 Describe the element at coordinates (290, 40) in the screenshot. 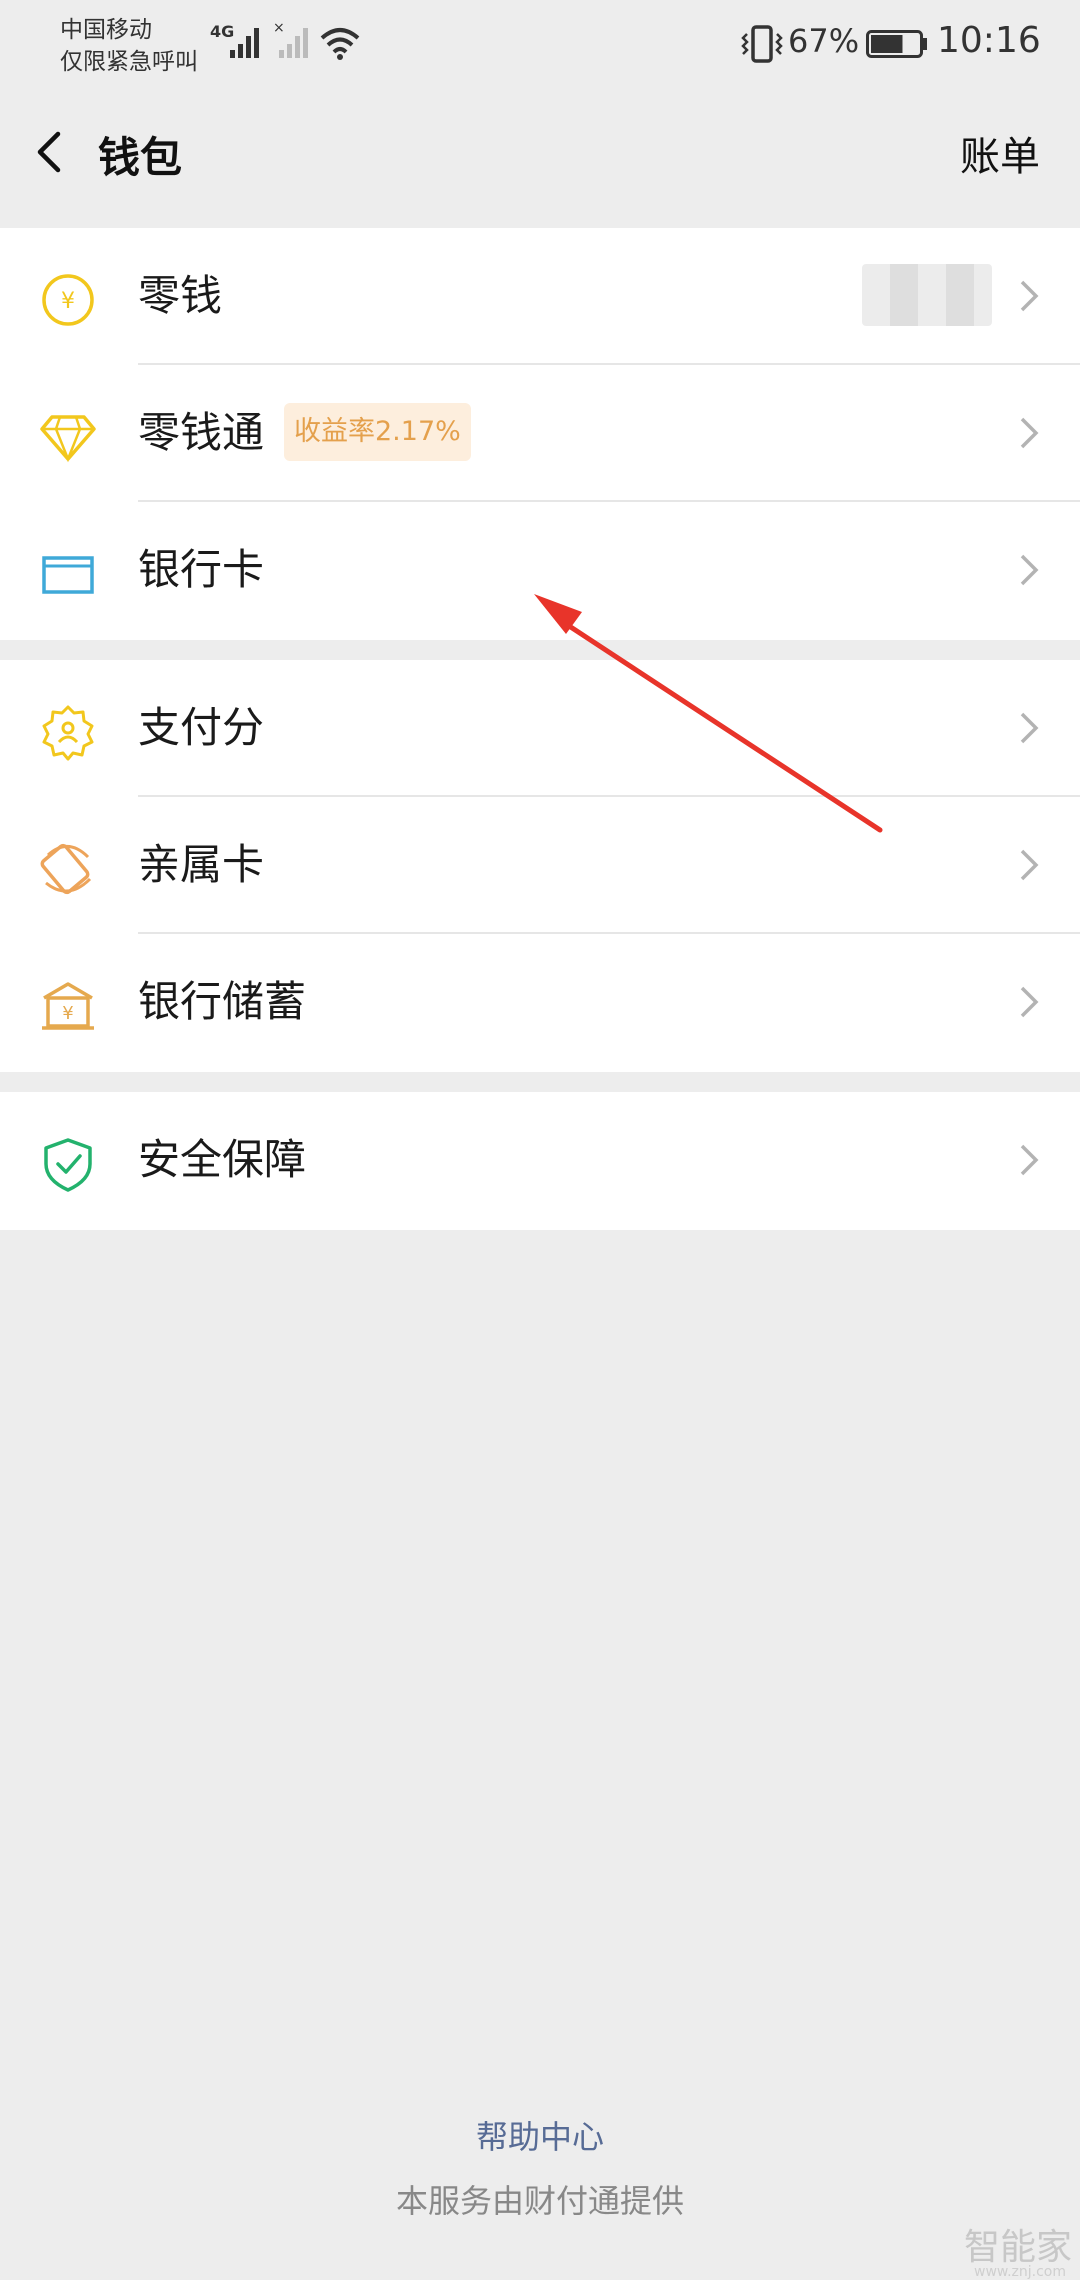

I see `cell-signal-no-sim-icon: ×` at that location.